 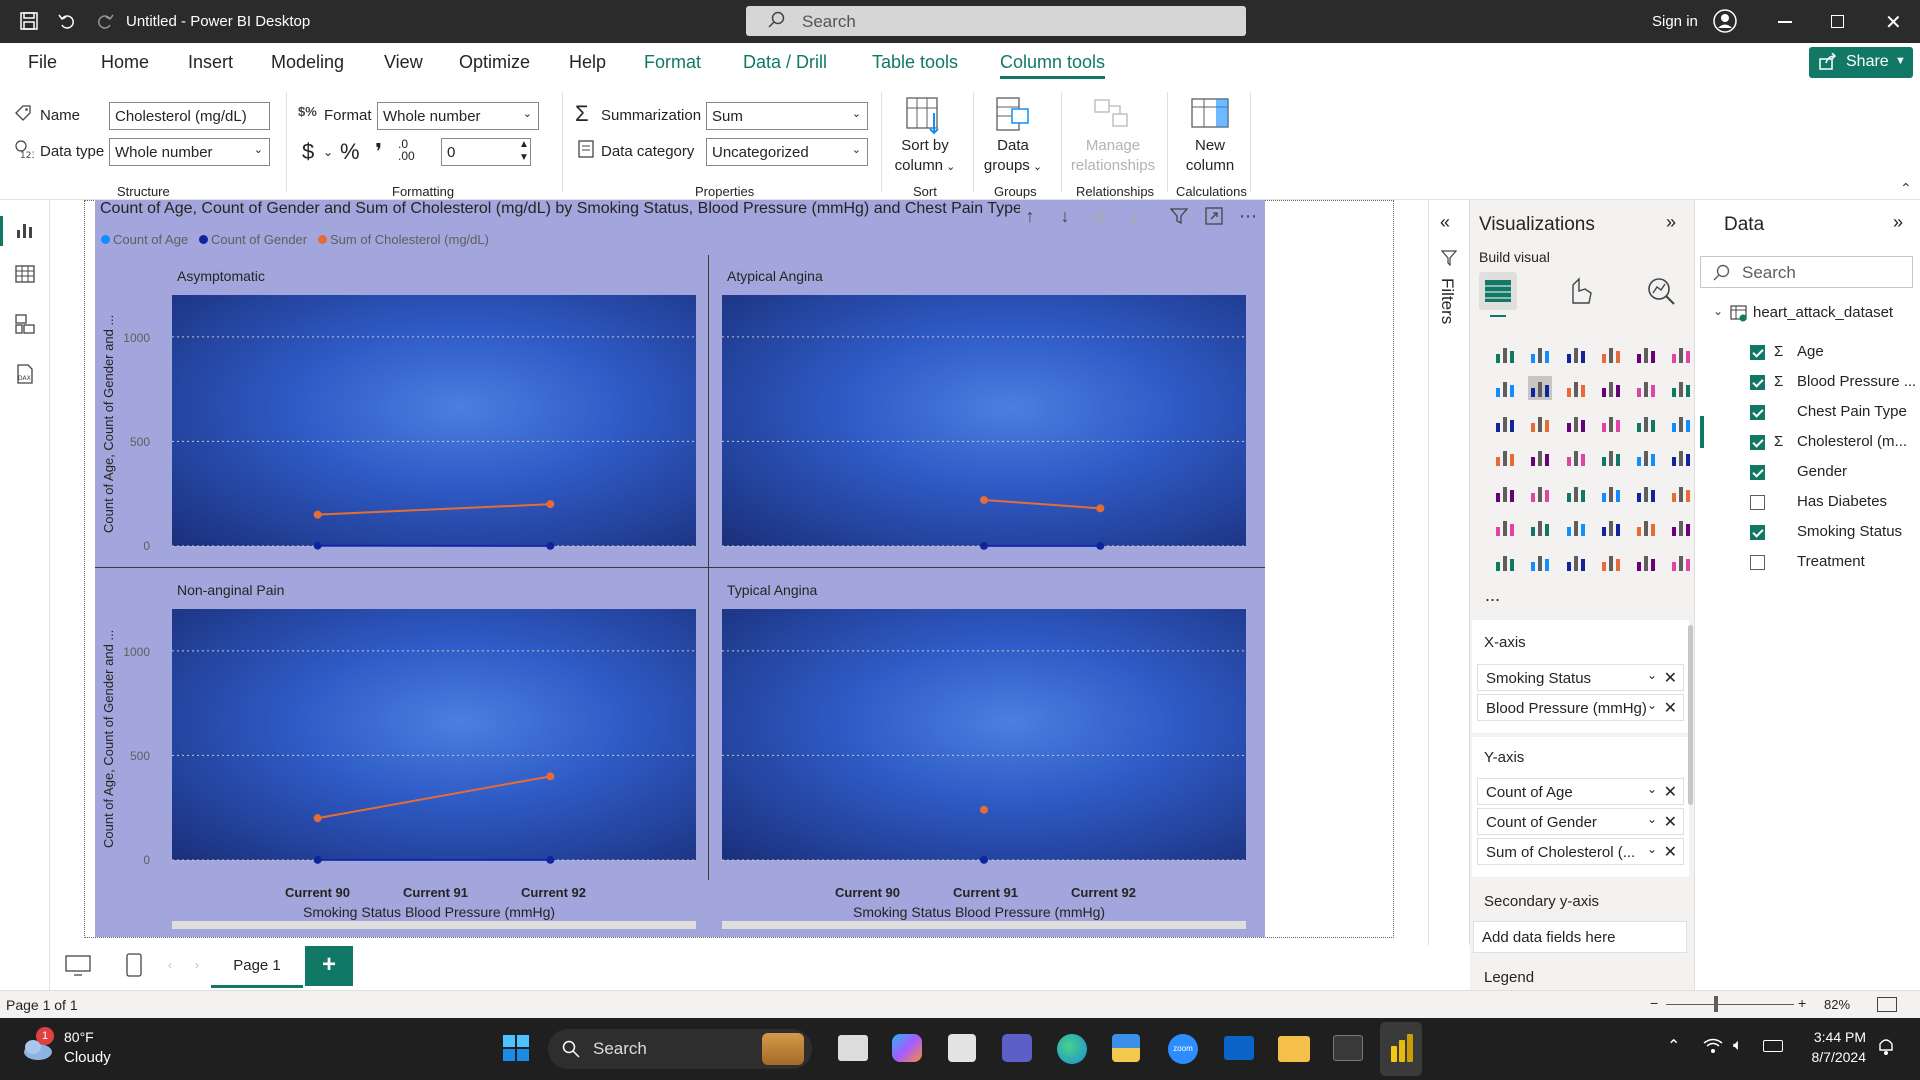 I want to click on table-name: heart_attack_dataset, so click(x=1823, y=312).